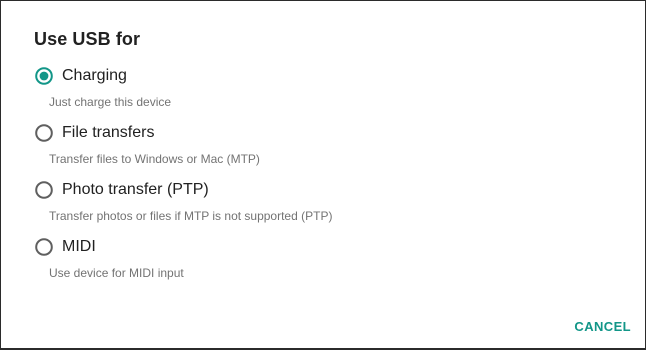 Image resolution: width=648 pixels, height=352 pixels. Describe the element at coordinates (154, 159) in the screenshot. I see `option-description: Transfer files to Windows or Mac (MTP)` at that location.